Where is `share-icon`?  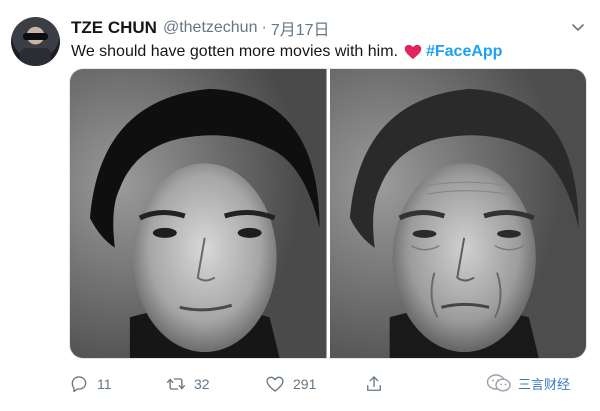 share-icon is located at coordinates (374, 383).